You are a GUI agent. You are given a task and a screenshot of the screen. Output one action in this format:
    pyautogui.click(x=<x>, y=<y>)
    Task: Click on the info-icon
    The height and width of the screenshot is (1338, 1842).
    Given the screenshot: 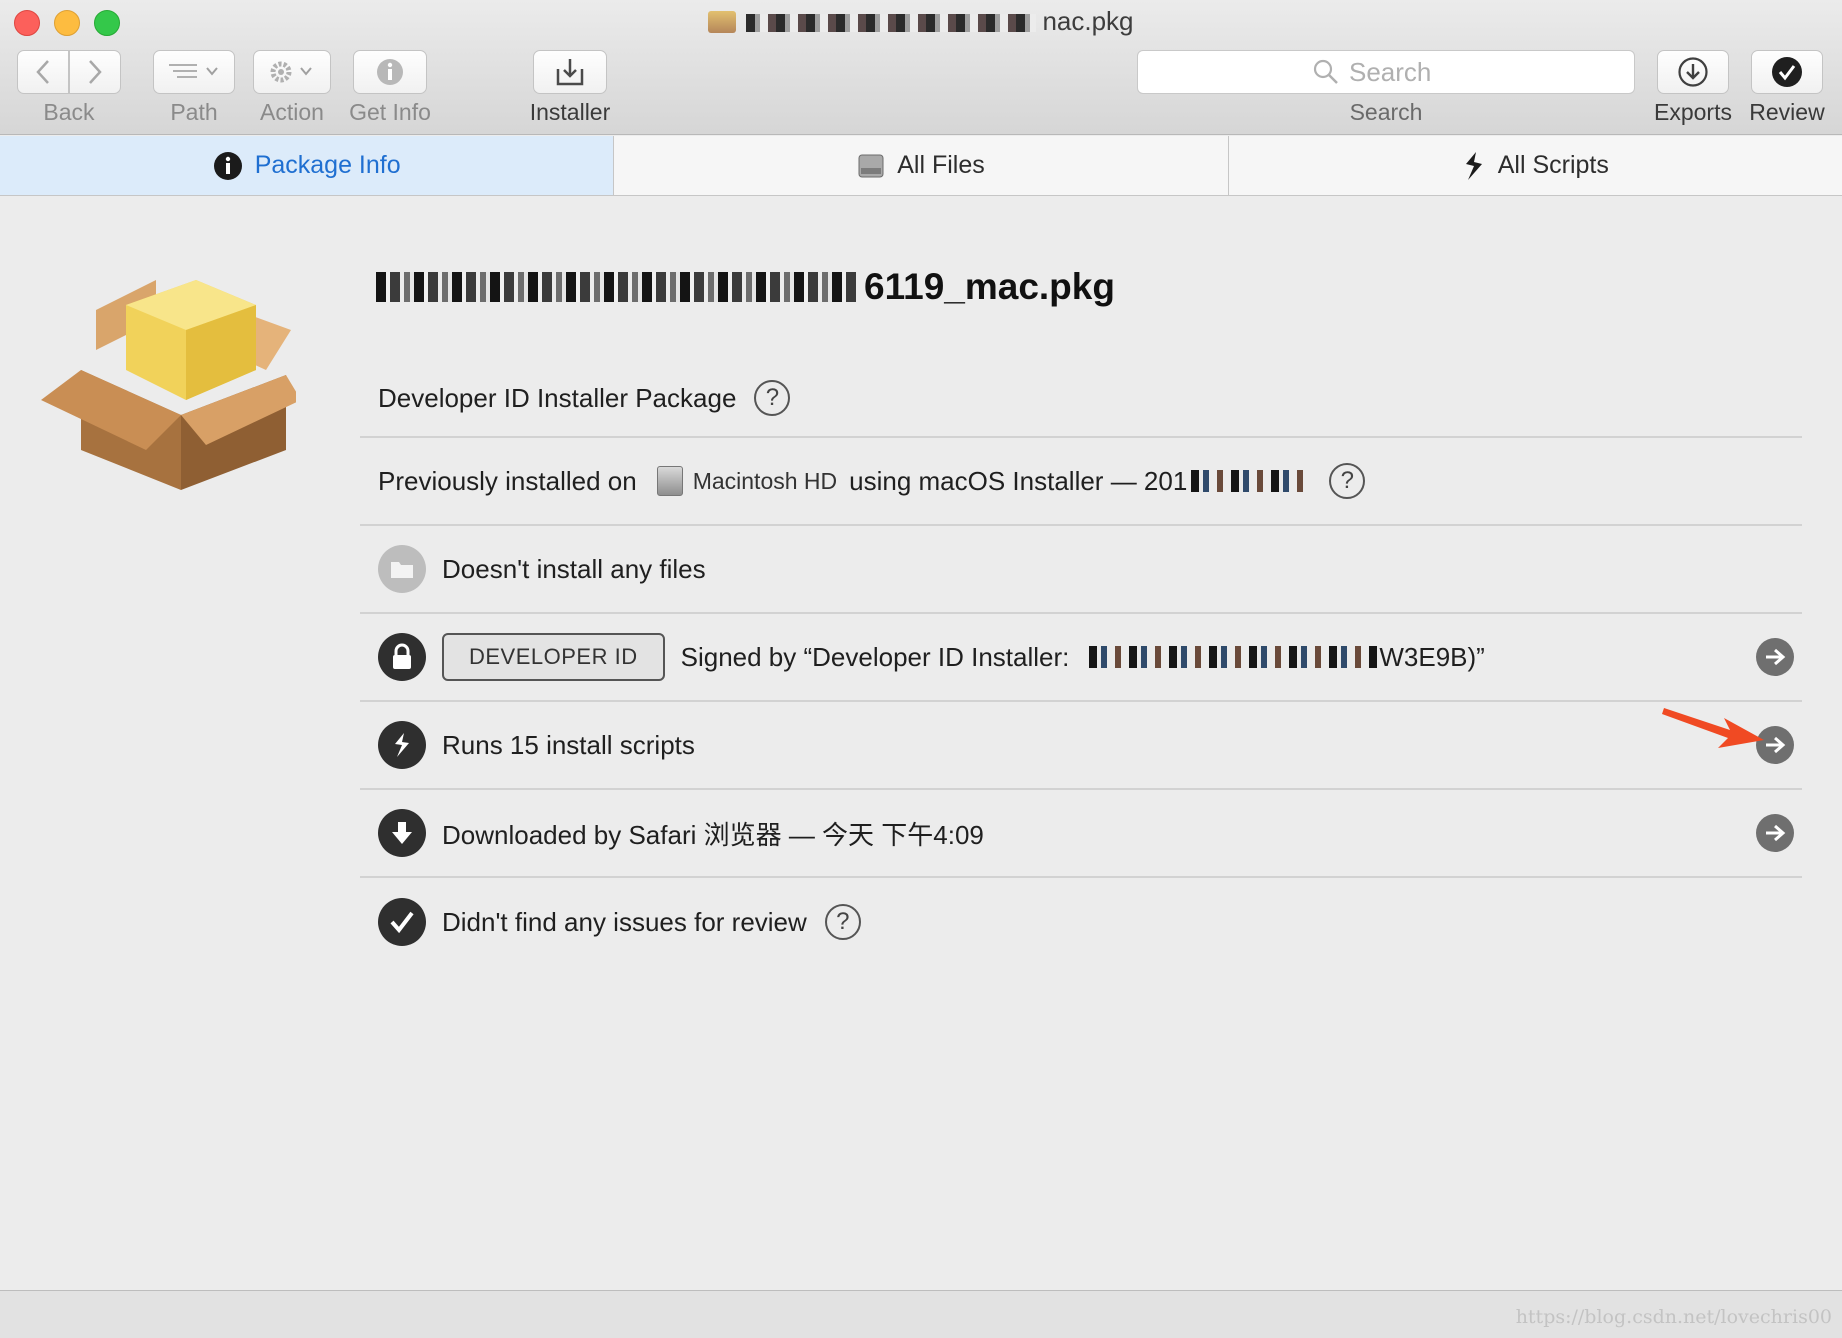 What is the action you would take?
    pyautogui.click(x=227, y=165)
    